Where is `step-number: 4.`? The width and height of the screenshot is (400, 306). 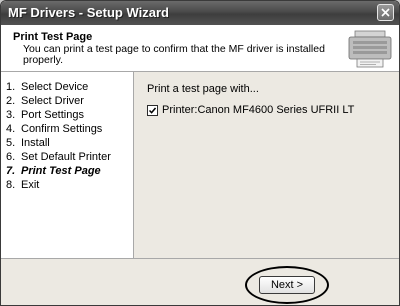
step-number: 4. is located at coordinates (11, 129).